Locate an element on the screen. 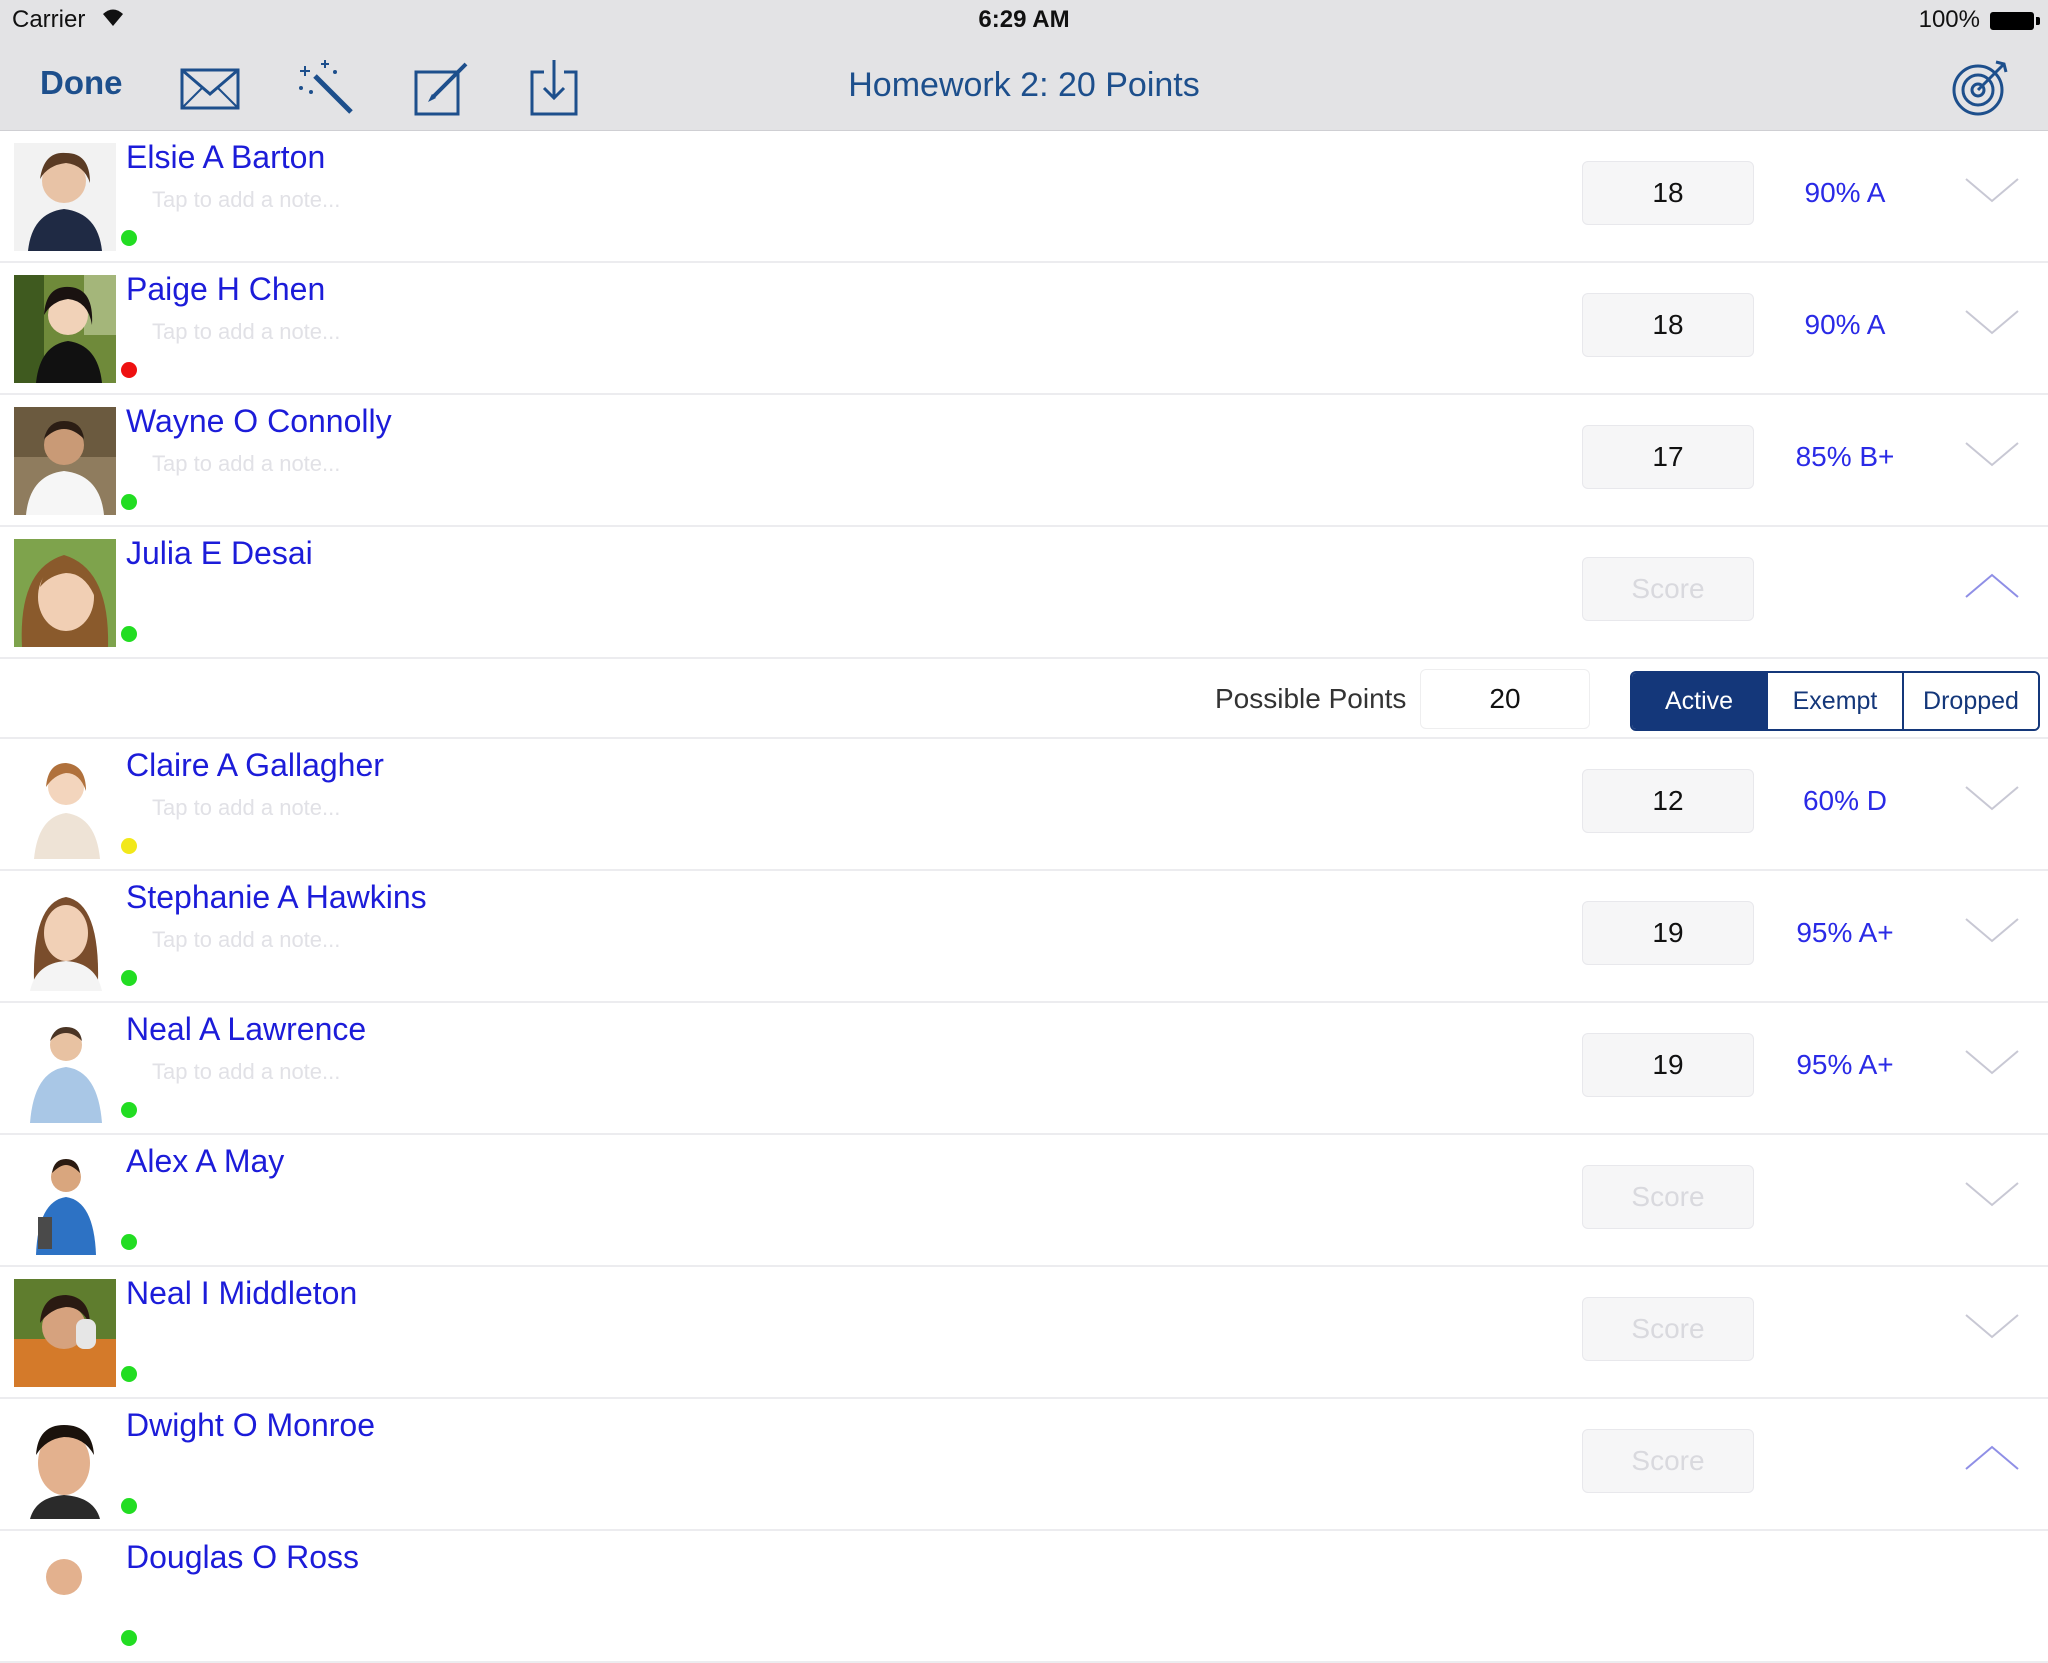  table-row: Julia E Desai Score is located at coordinates (1024, 593).